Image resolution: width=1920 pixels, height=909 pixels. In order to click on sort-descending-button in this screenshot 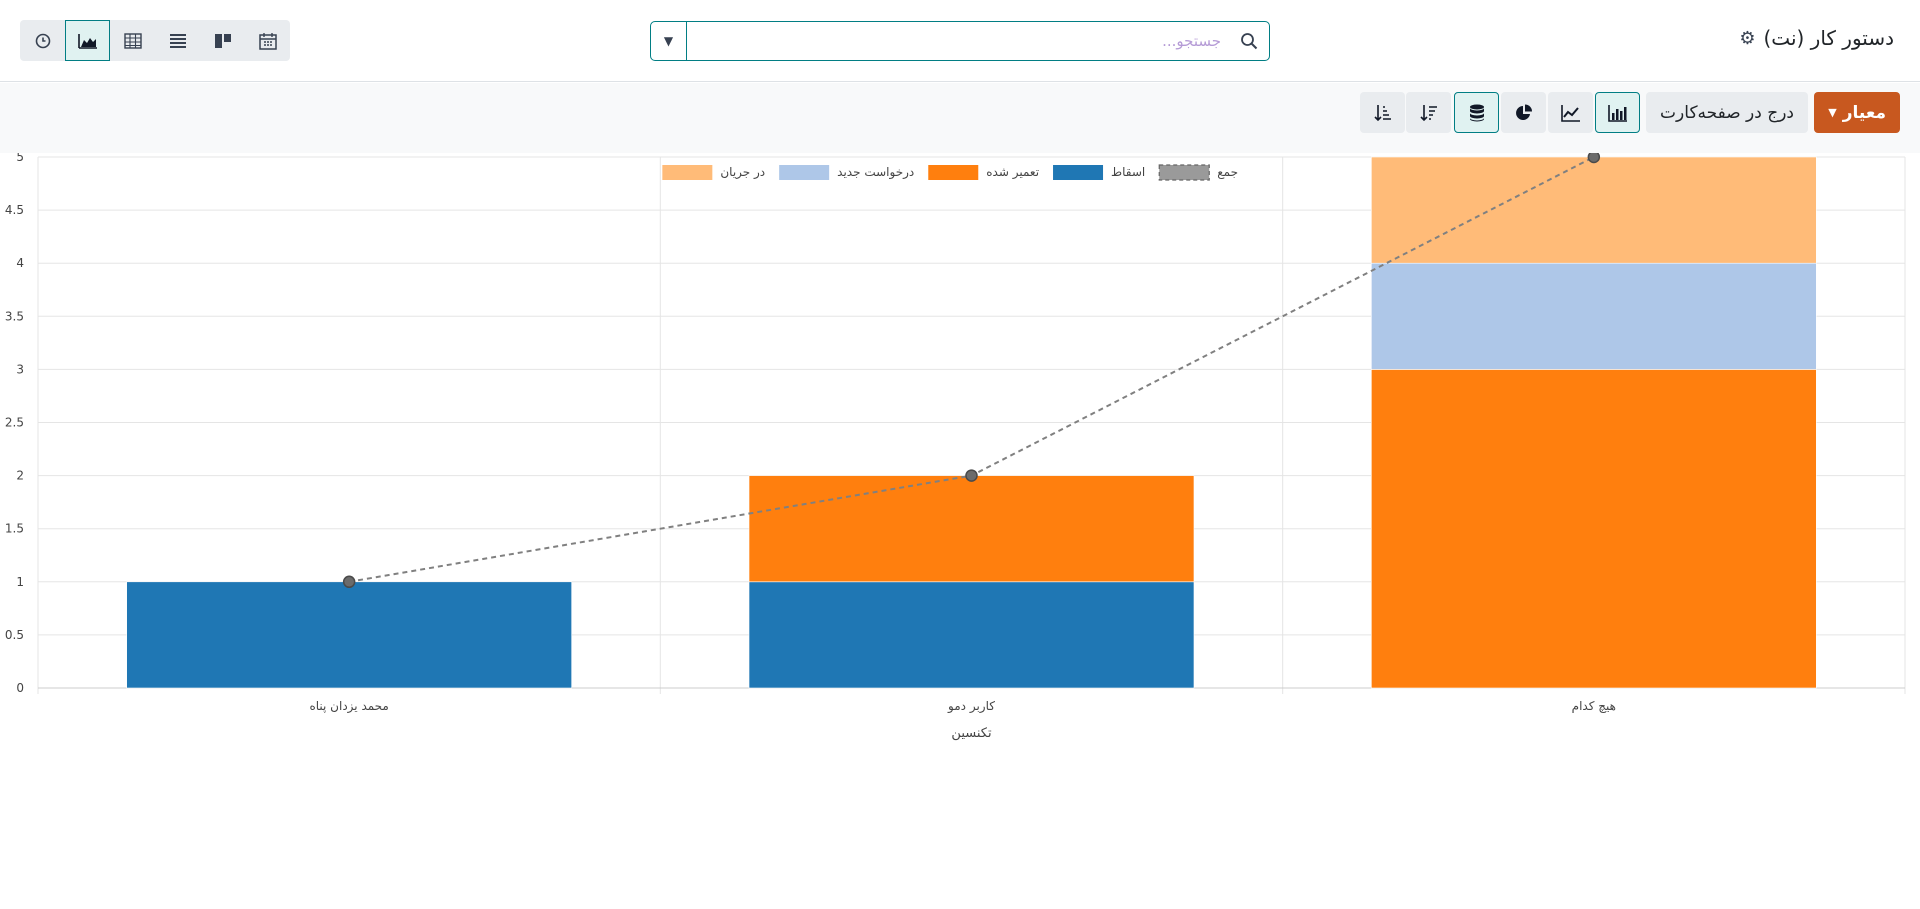, I will do `click(1428, 112)`.